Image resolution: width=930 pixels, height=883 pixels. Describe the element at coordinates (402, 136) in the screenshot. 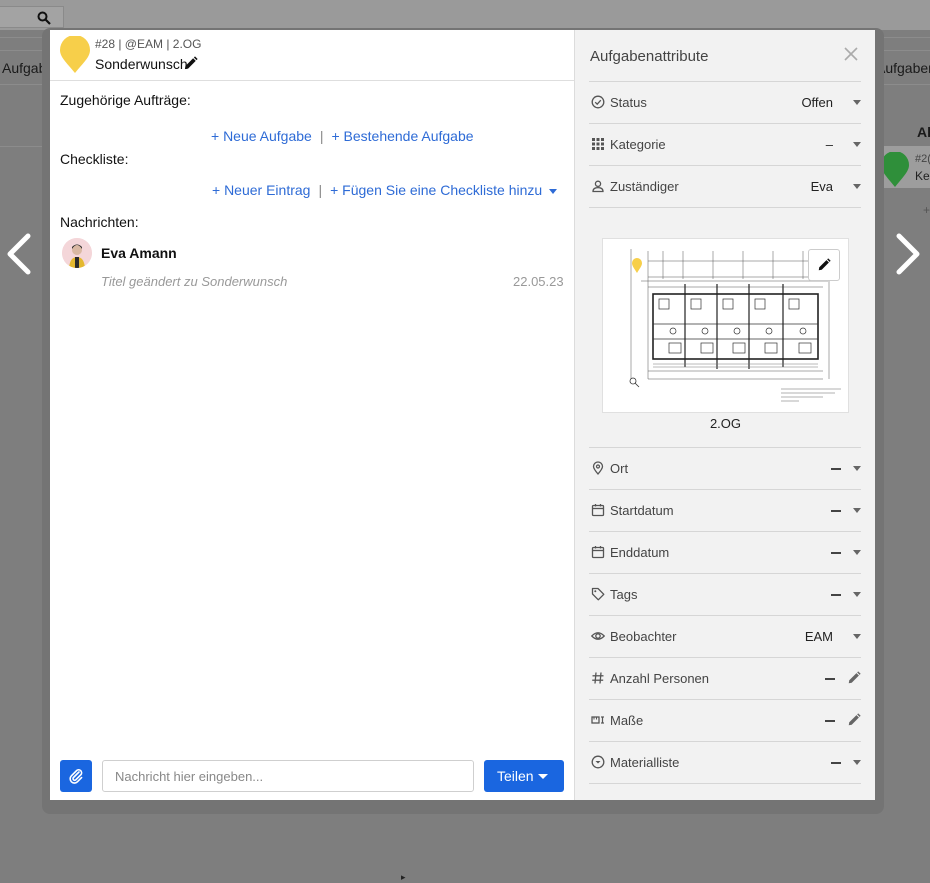

I see `existing-task-link: + Bestehende Aufgabe` at that location.